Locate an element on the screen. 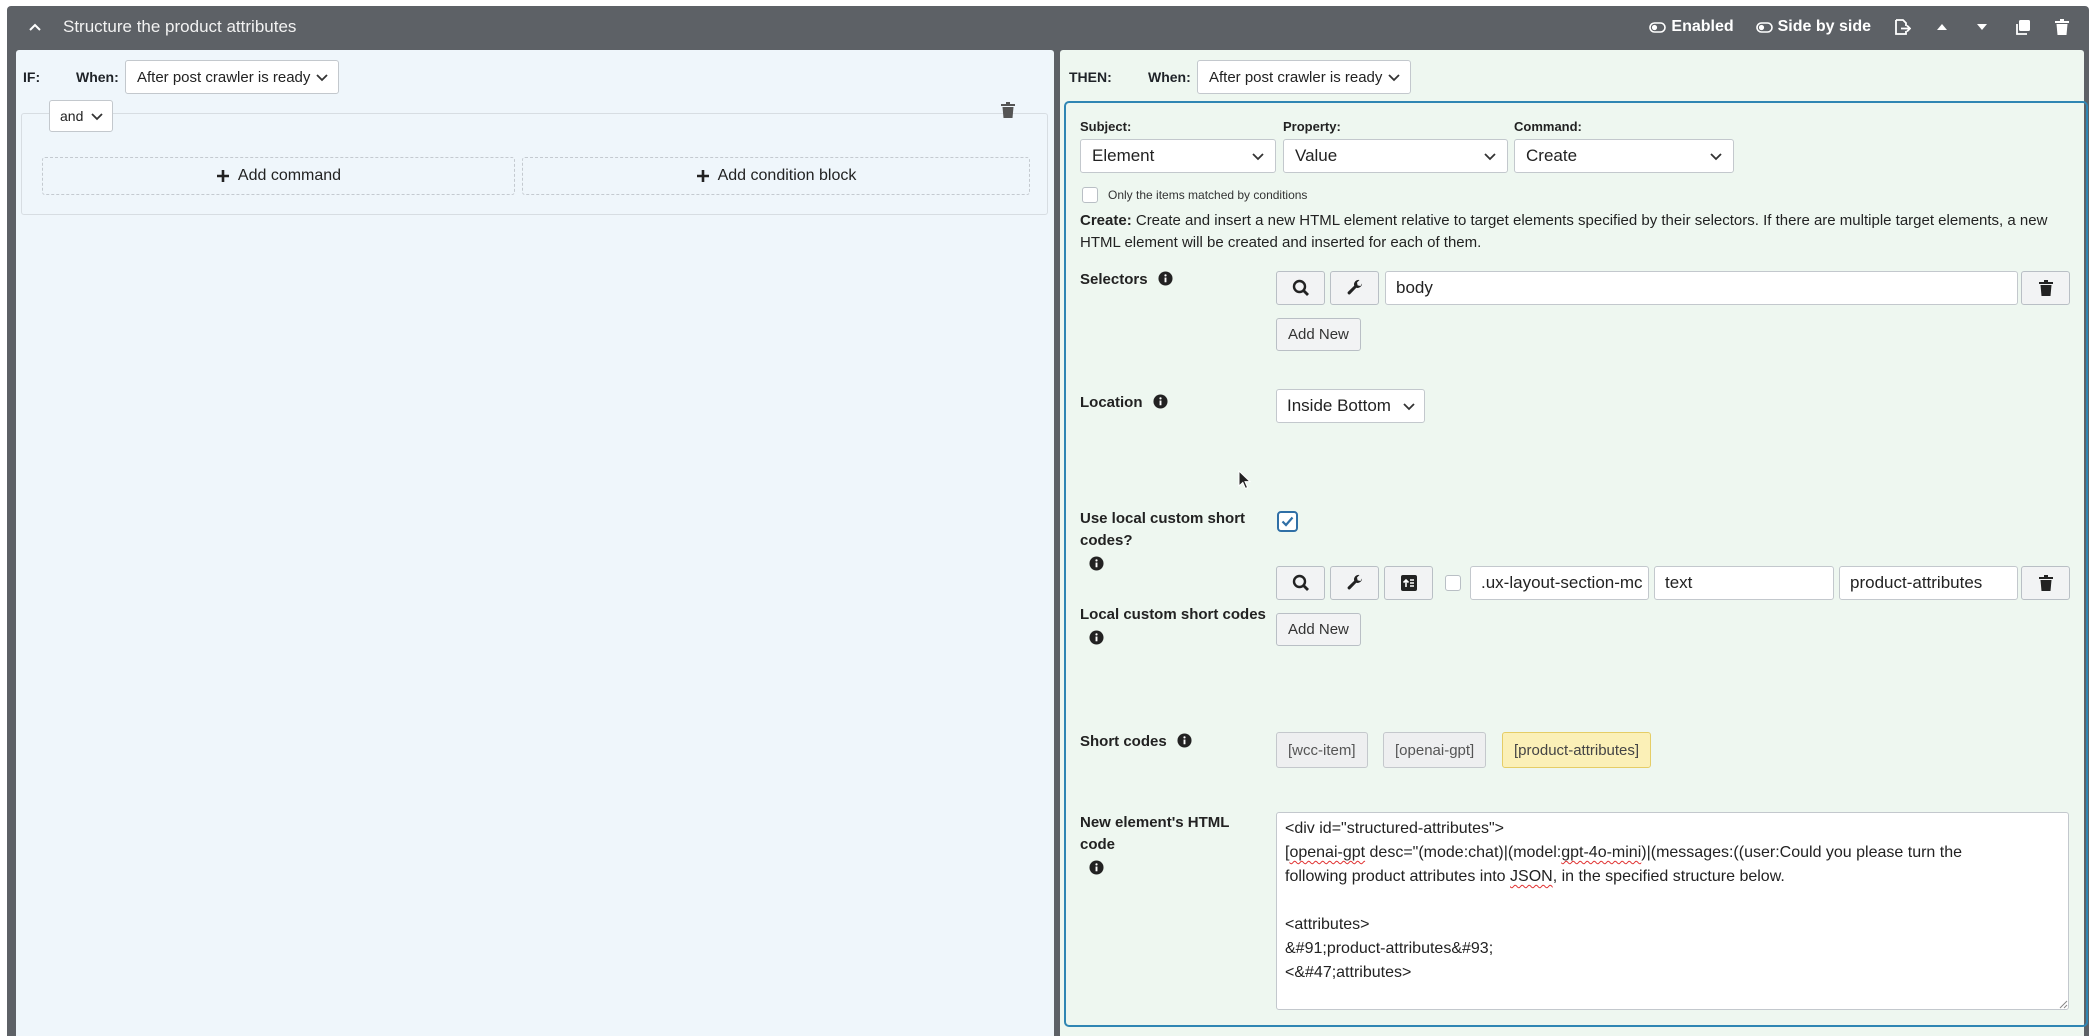 Image resolution: width=2099 pixels, height=1036 pixels. side-by-side-toggle: Side by side is located at coordinates (1813, 27).